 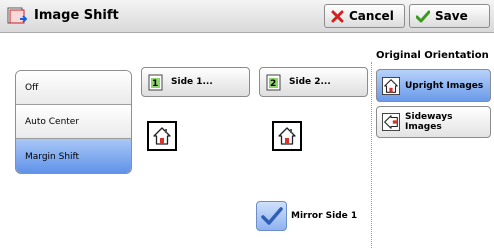 I want to click on image-shift-icon, so click(x=17, y=16).